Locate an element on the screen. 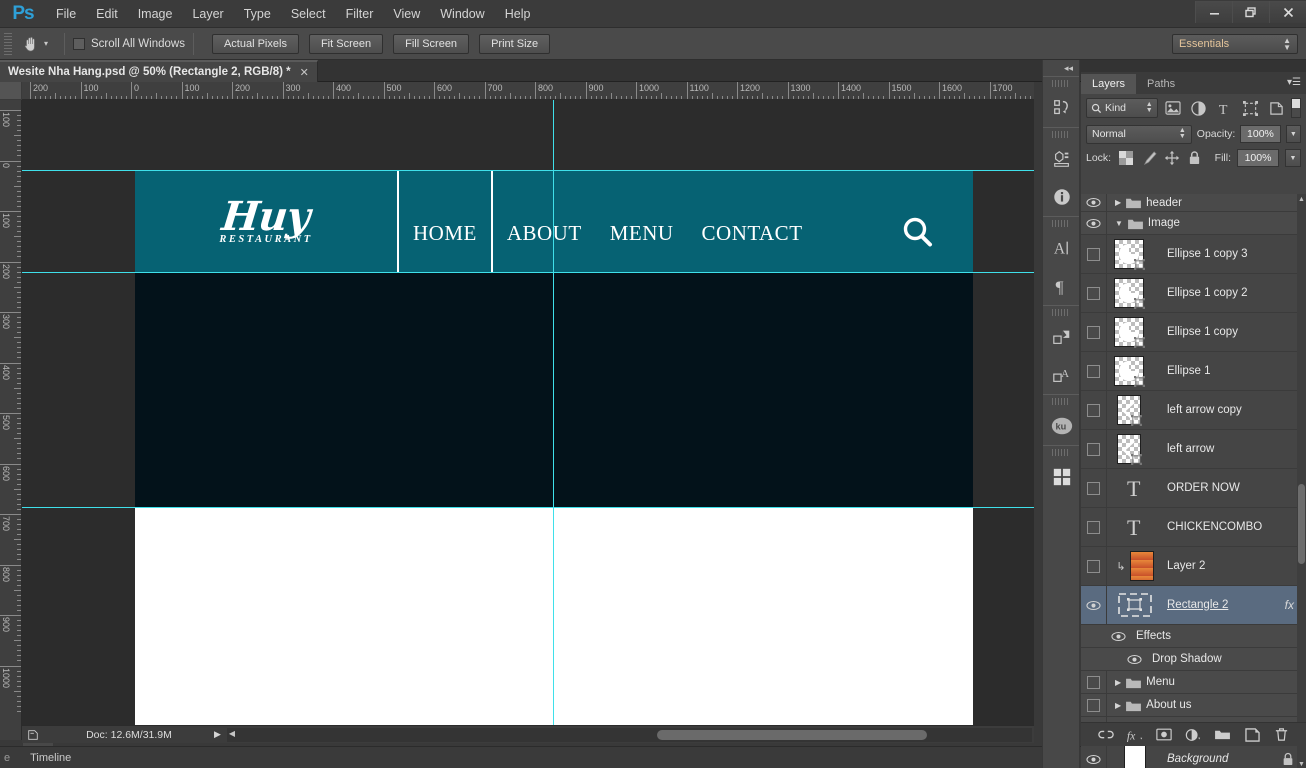  pixel-filter-icon is located at coordinates (1173, 108).